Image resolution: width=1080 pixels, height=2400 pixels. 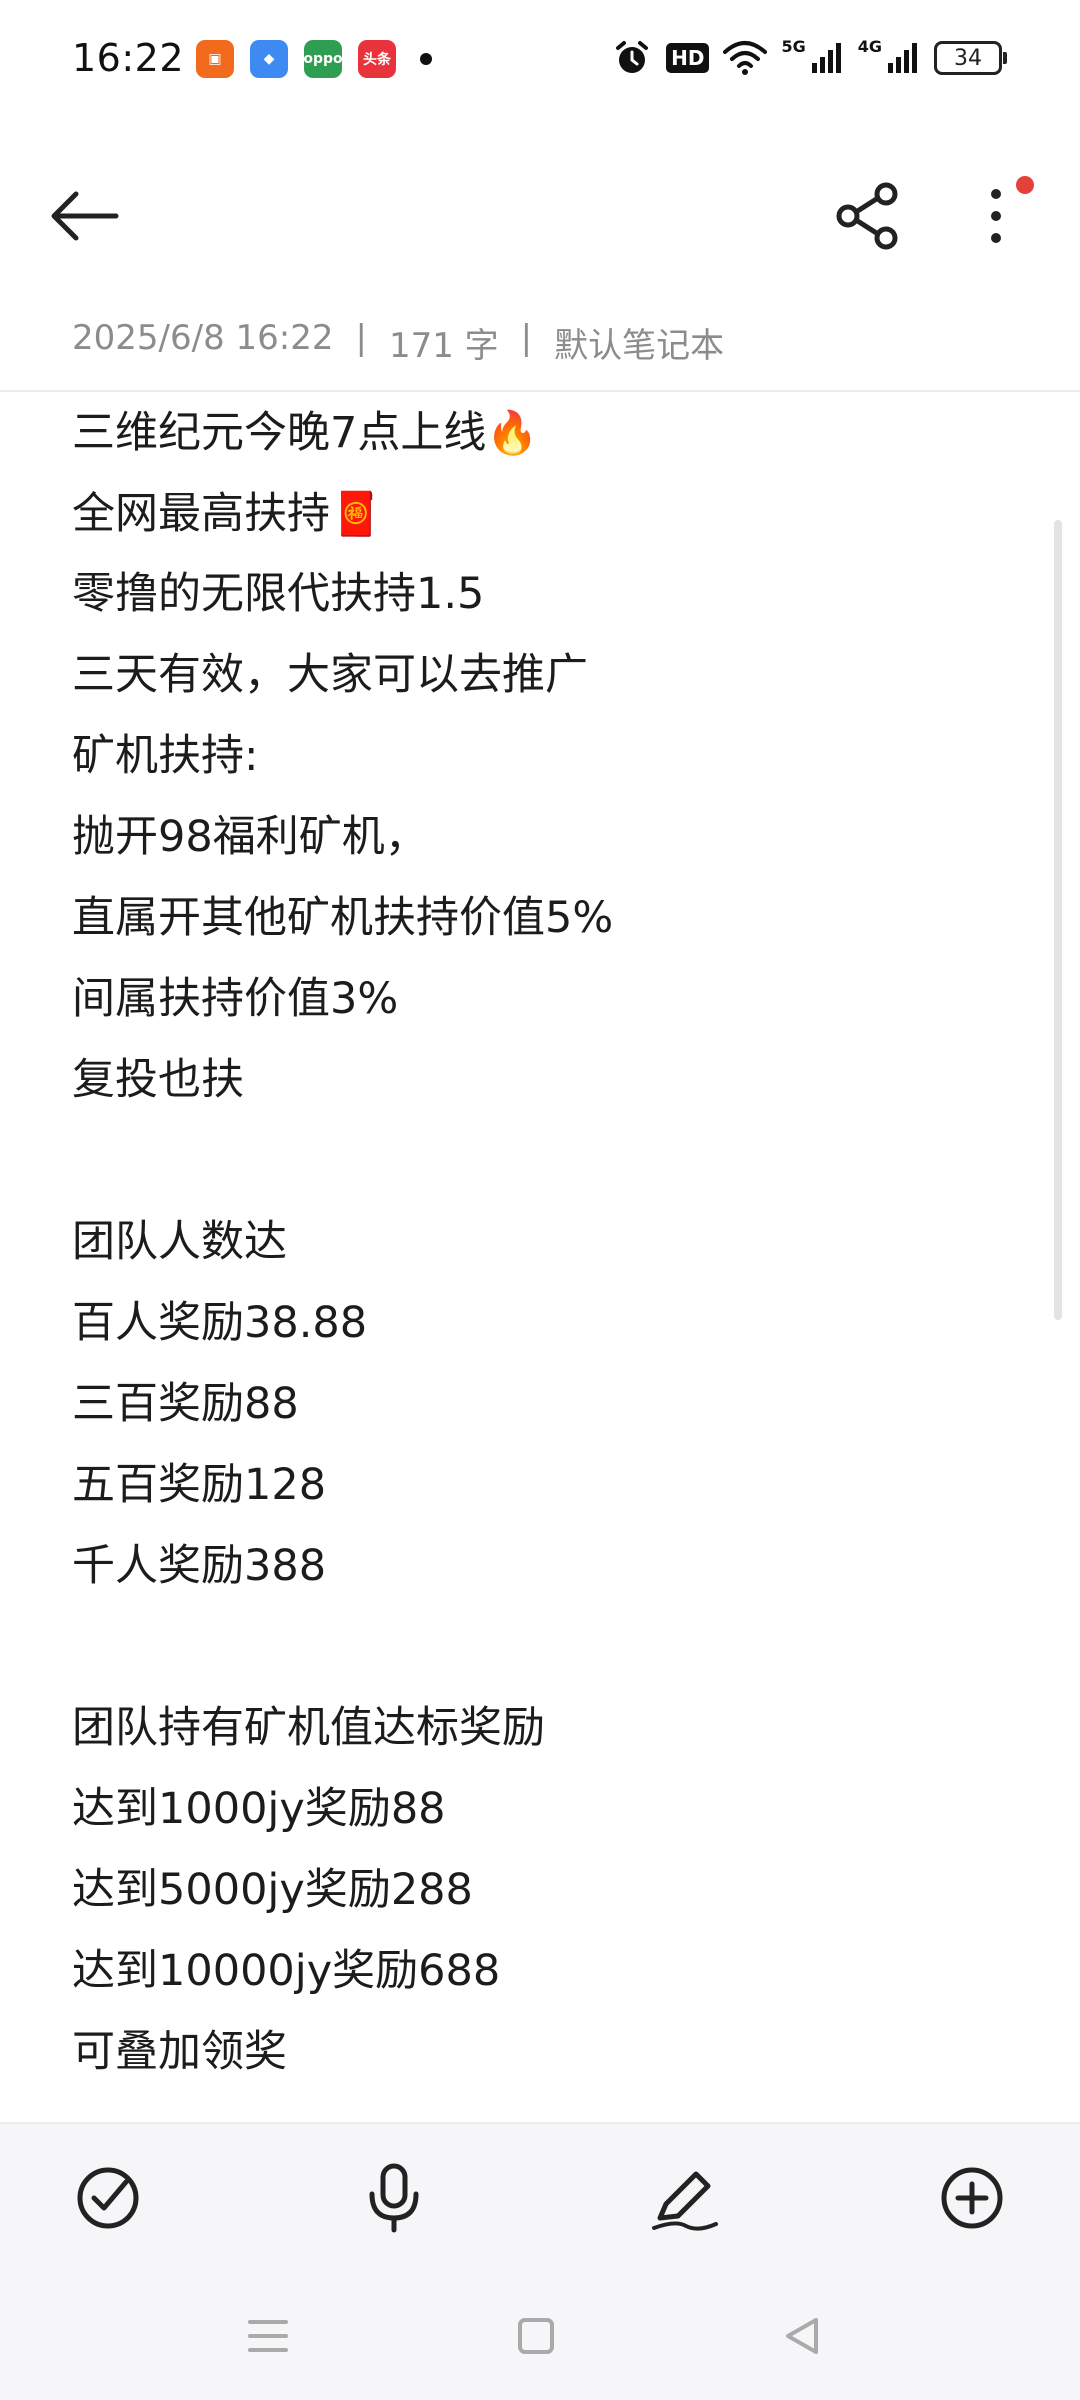 I want to click on note-line-text: 百人奖励38.88, so click(x=220, y=1323).